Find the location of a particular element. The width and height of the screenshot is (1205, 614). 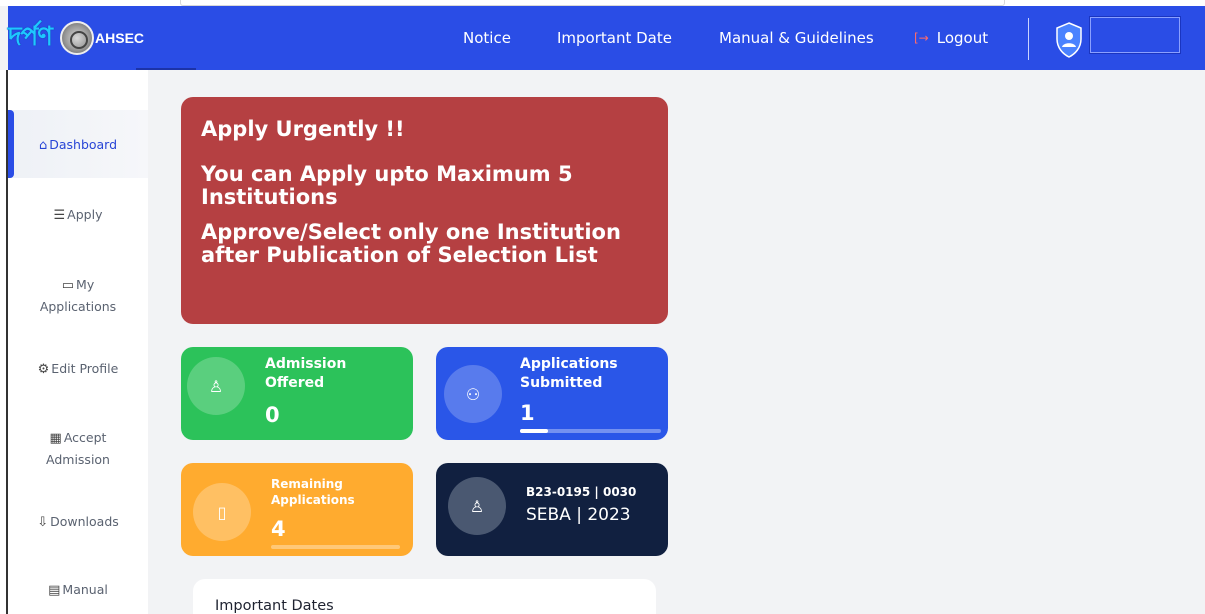

sidebar-item-label: Manual is located at coordinates (85, 589).